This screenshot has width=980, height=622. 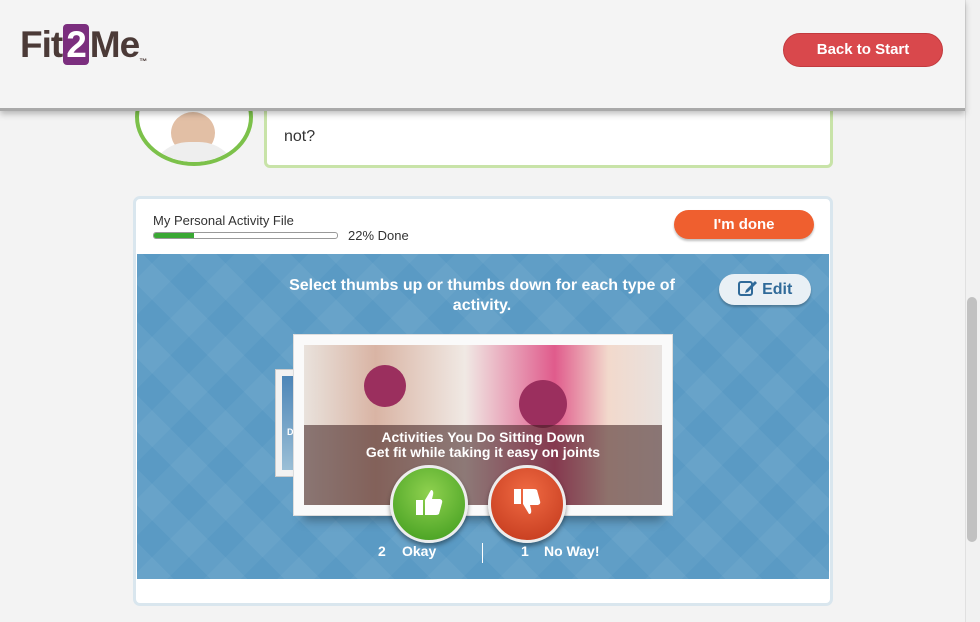 What do you see at coordinates (483, 437) in the screenshot?
I see `card-title: Activities You Do Sitting Down` at bounding box center [483, 437].